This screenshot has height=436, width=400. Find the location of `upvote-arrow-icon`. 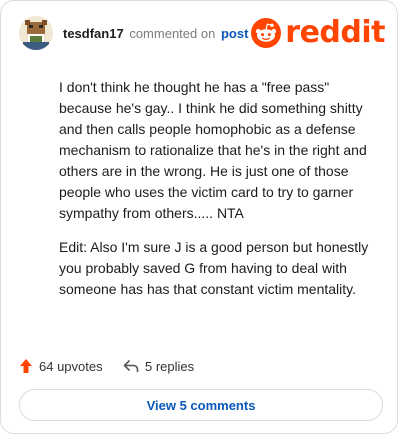

upvote-arrow-icon is located at coordinates (26, 366).